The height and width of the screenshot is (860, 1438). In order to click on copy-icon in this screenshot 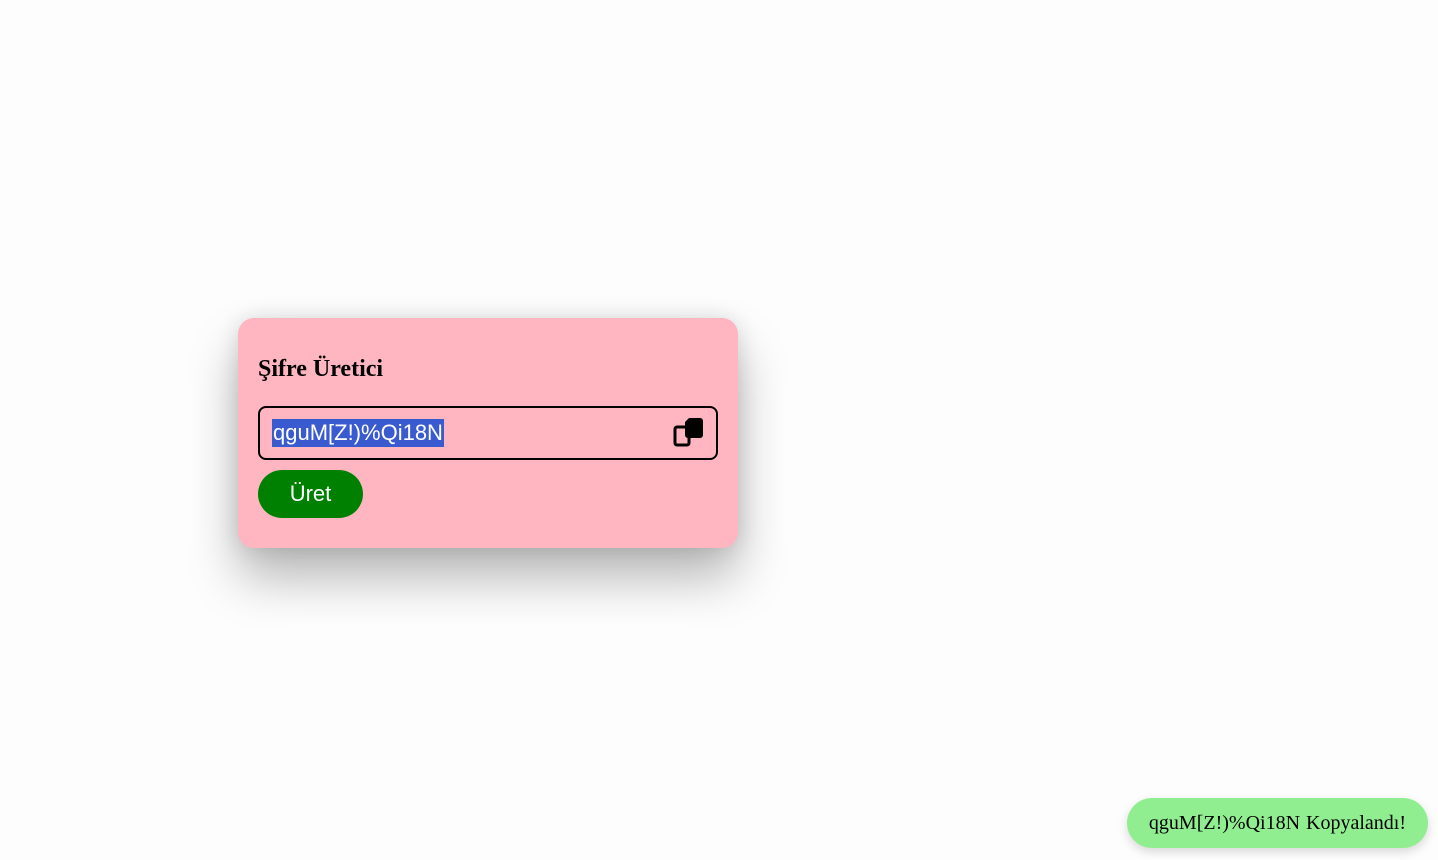, I will do `click(689, 433)`.